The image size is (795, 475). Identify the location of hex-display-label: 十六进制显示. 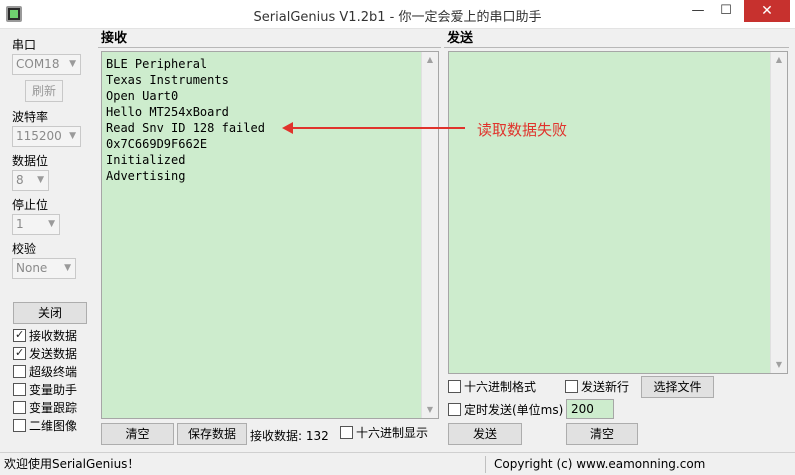
(392, 433).